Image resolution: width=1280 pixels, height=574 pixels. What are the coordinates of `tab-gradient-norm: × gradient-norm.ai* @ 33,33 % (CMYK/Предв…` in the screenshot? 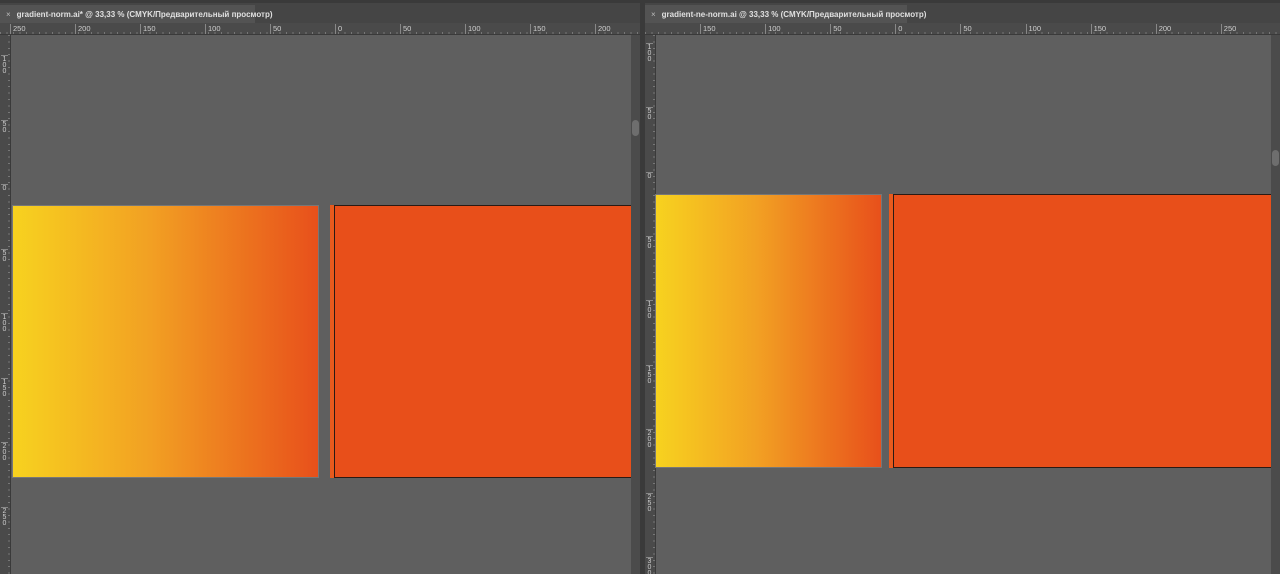 It's located at (136, 14).